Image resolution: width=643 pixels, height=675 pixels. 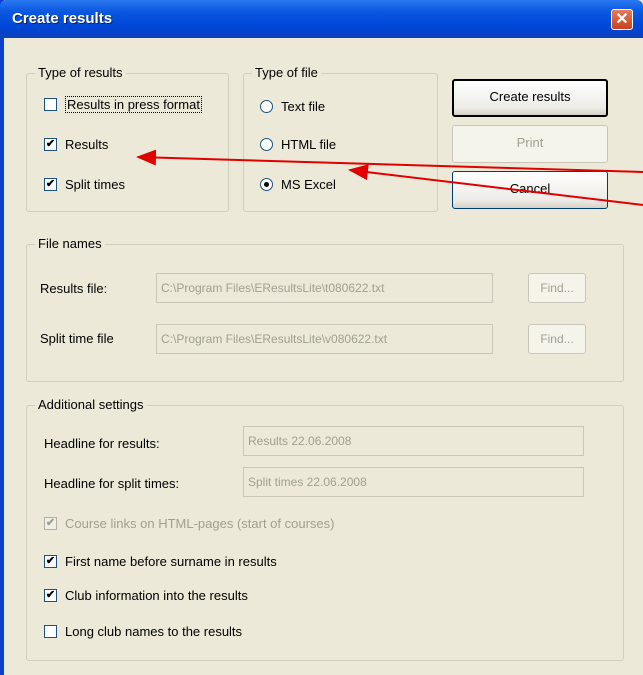 I want to click on course-links-checkbox-box: ✔, so click(x=50, y=523).